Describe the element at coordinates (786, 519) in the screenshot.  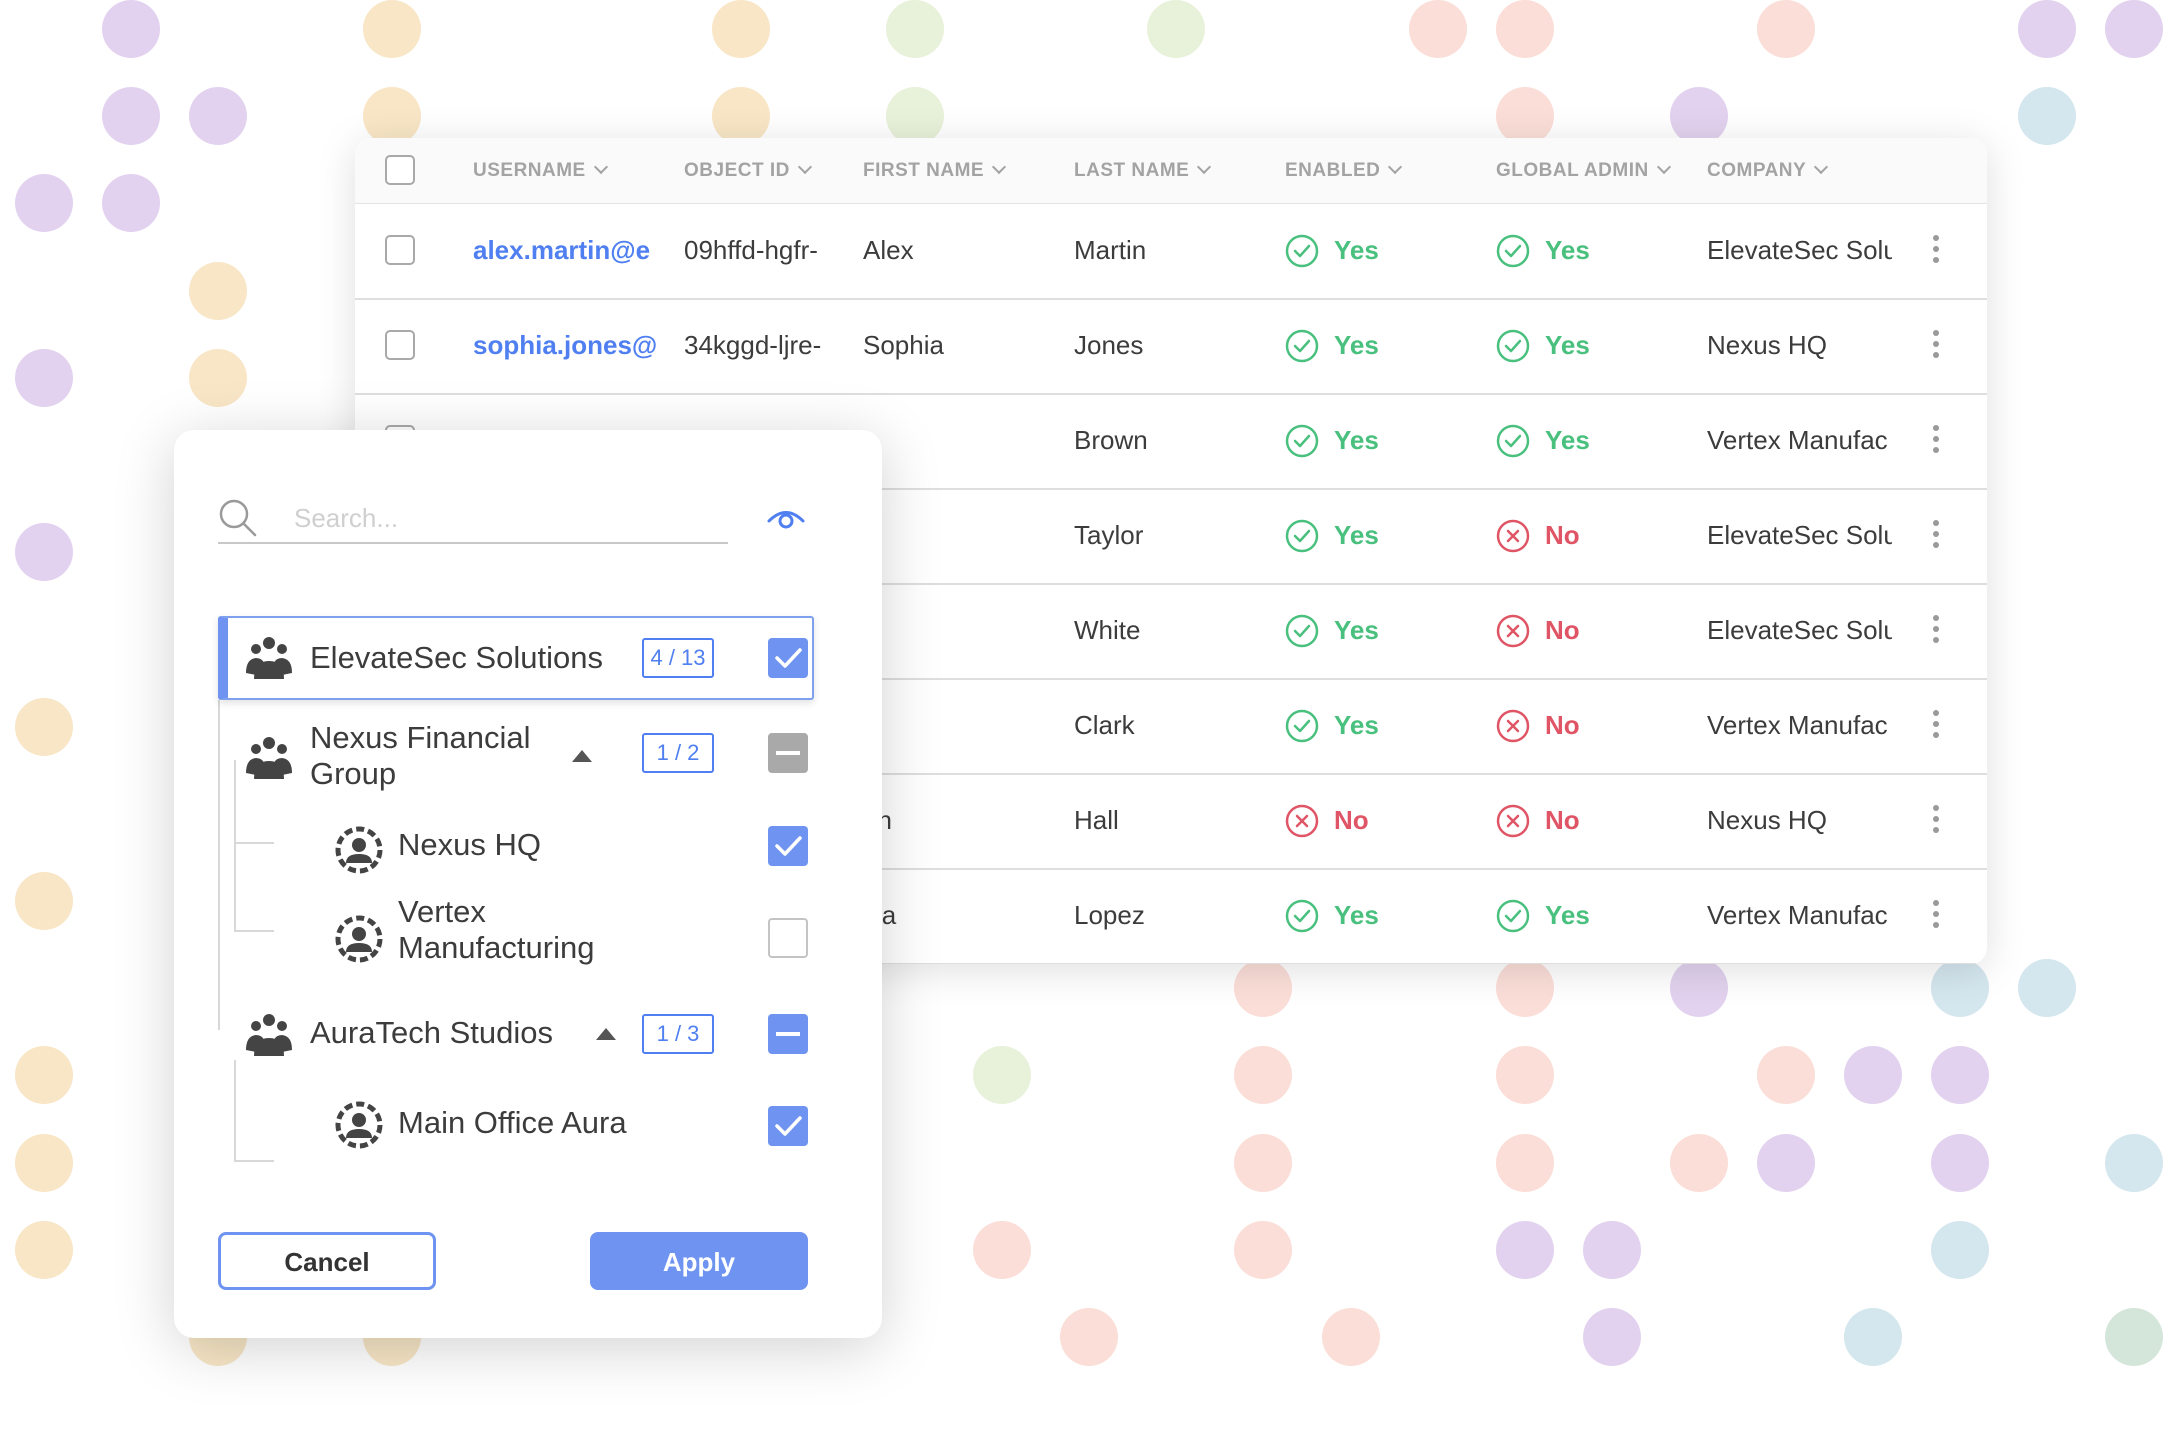
I see `eye-icon` at that location.